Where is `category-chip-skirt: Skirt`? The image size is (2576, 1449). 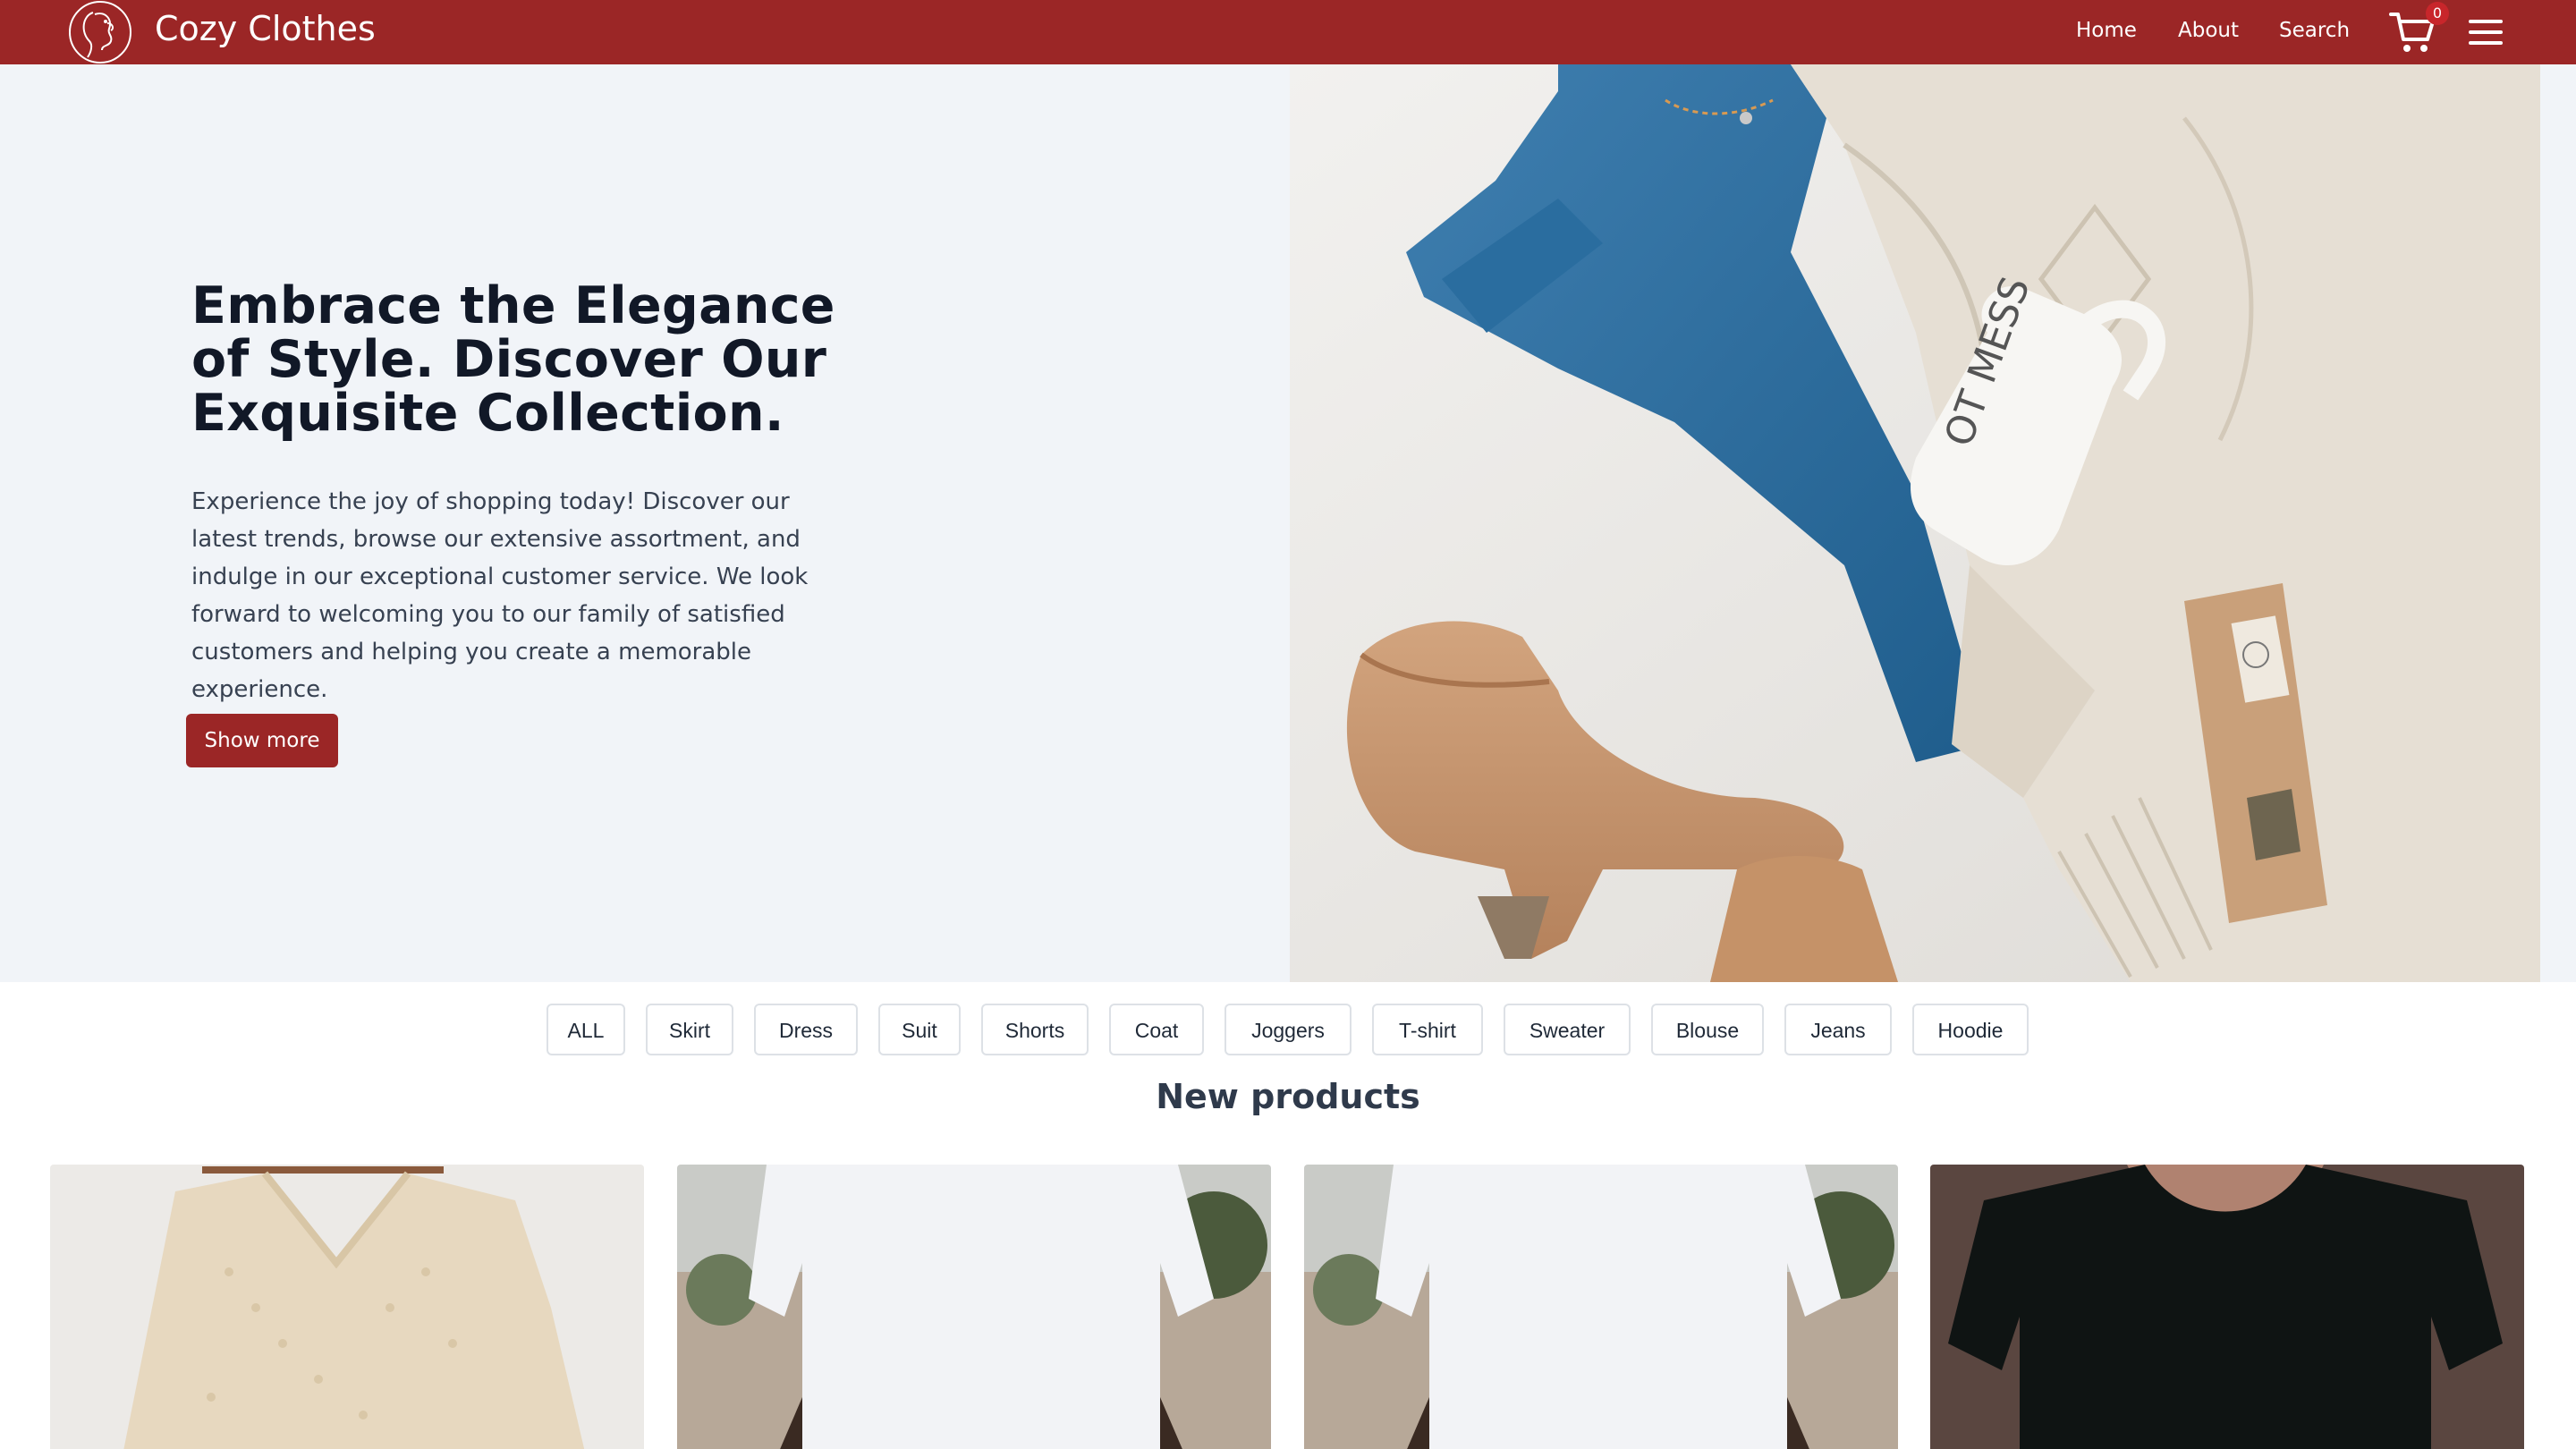 category-chip-skirt: Skirt is located at coordinates (689, 1029).